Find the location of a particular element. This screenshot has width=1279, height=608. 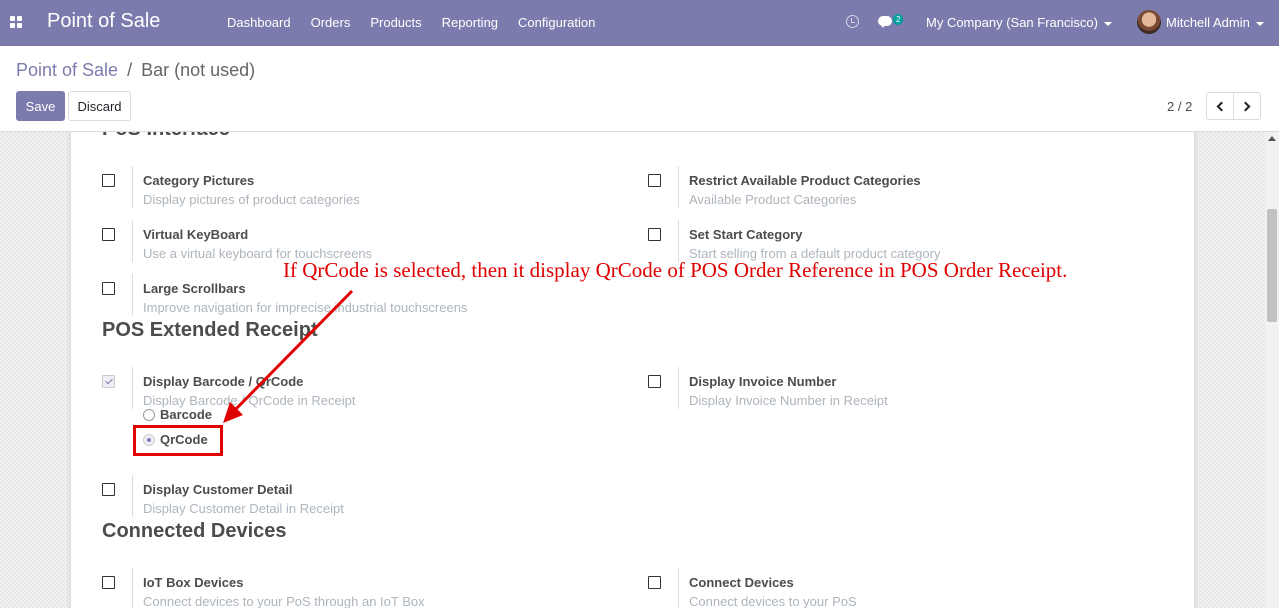

menu-item-dashboard: Dashboard is located at coordinates (259, 22).